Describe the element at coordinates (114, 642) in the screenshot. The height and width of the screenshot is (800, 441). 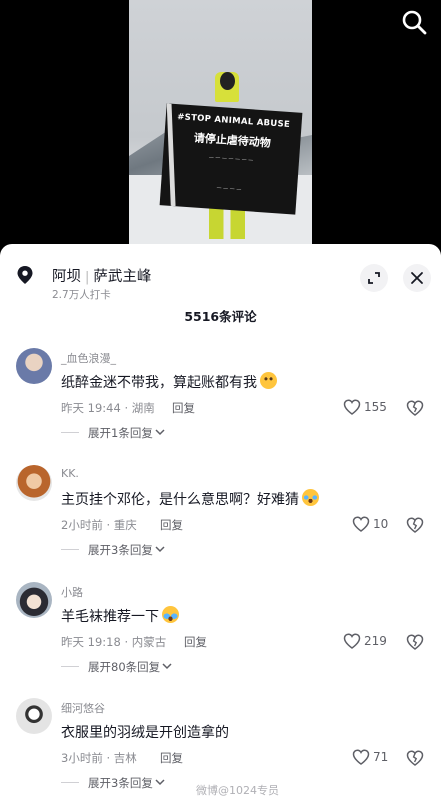
I see `comment-meta: 昨天 19:18 · 内蒙古` at that location.